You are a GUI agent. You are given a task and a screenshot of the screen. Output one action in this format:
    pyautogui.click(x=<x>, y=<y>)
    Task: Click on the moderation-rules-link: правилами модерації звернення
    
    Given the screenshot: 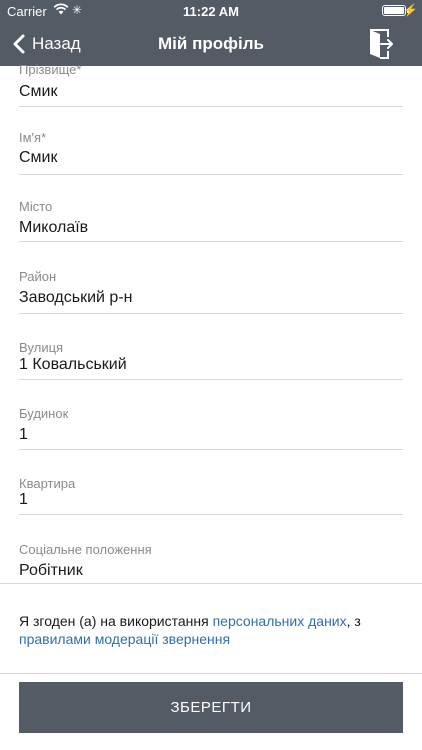 What is the action you would take?
    pyautogui.click(x=124, y=639)
    